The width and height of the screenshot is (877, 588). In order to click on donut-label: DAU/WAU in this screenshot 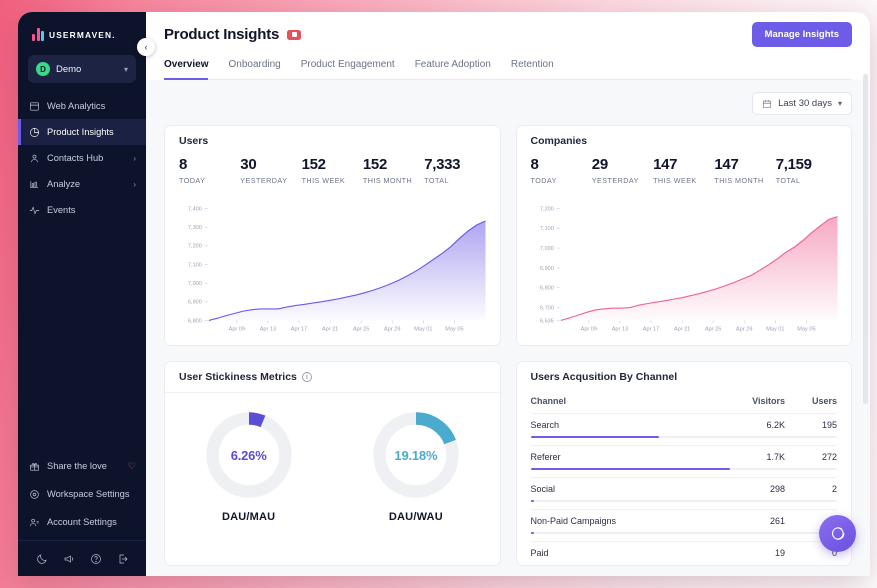, I will do `click(415, 517)`.